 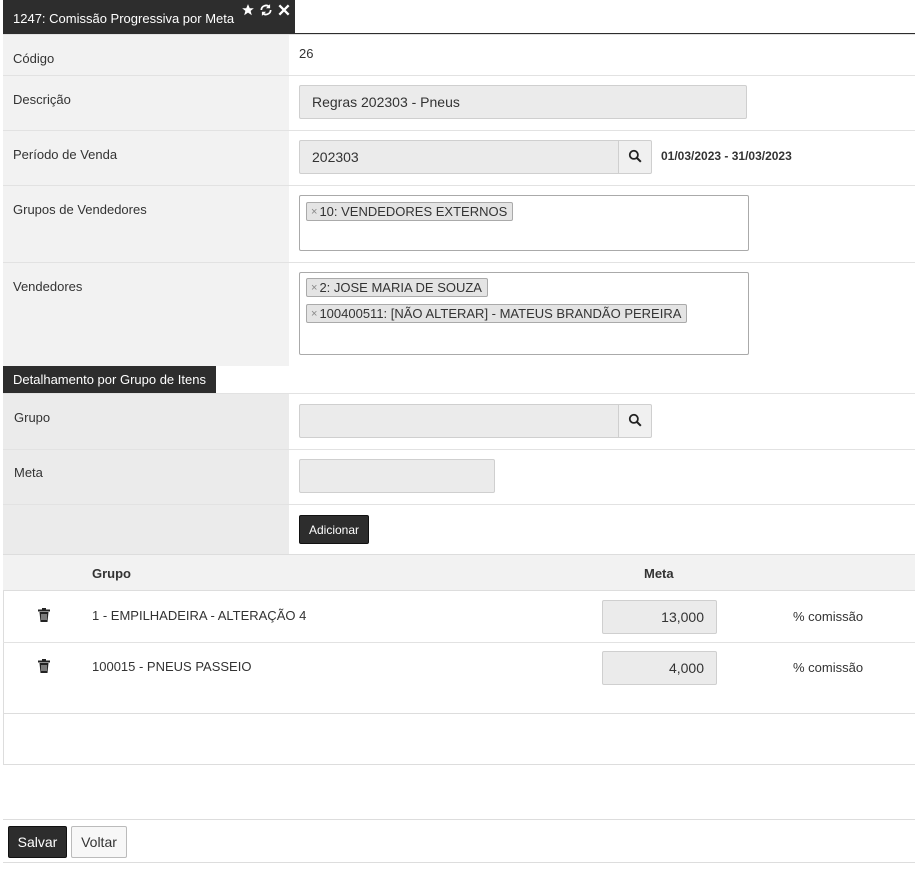 What do you see at coordinates (459, 862) in the screenshot?
I see `footer-divider-bottom` at bounding box center [459, 862].